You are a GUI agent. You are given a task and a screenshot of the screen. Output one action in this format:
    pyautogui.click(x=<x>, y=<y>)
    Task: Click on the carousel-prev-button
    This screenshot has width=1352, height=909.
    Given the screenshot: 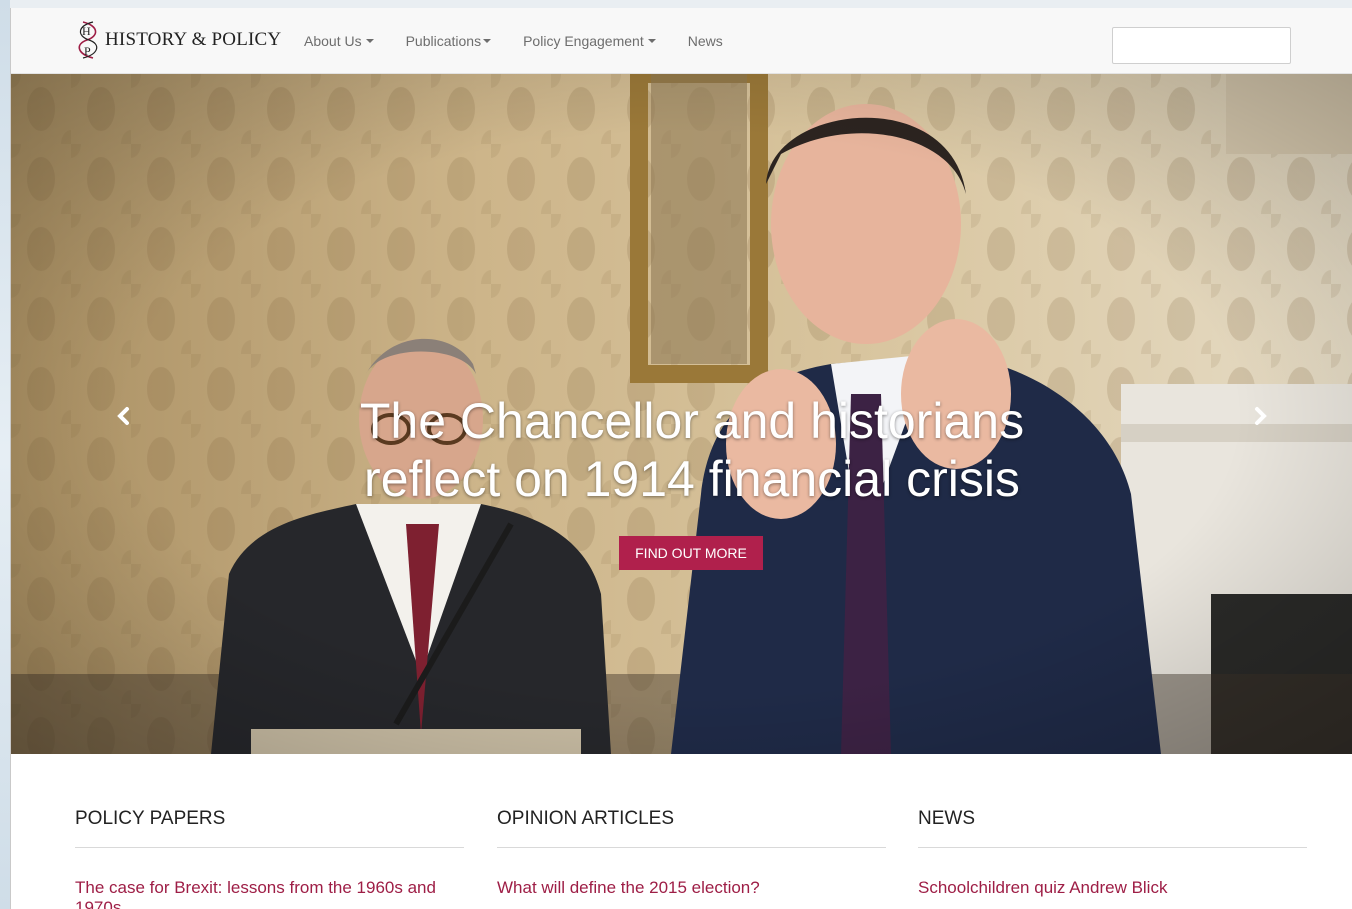 What is the action you would take?
    pyautogui.click(x=124, y=416)
    